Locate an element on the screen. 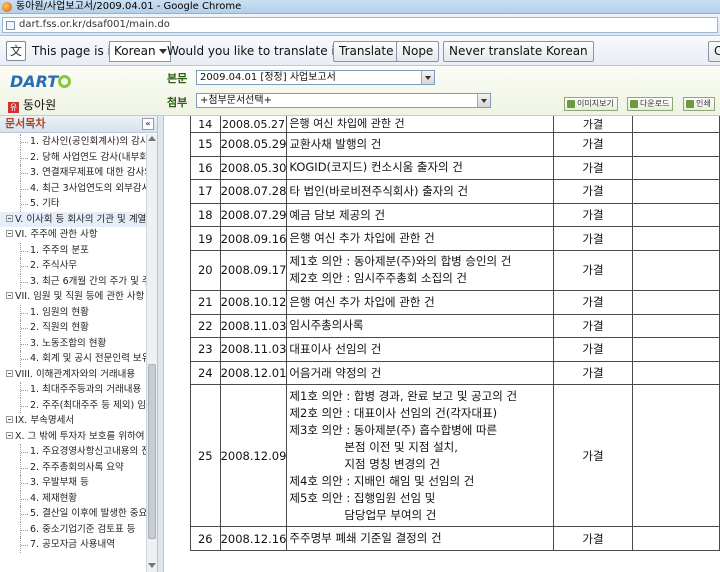 This screenshot has height=572, width=720. row-agenda: 예금 담보 제공의 건 is located at coordinates (420, 215).